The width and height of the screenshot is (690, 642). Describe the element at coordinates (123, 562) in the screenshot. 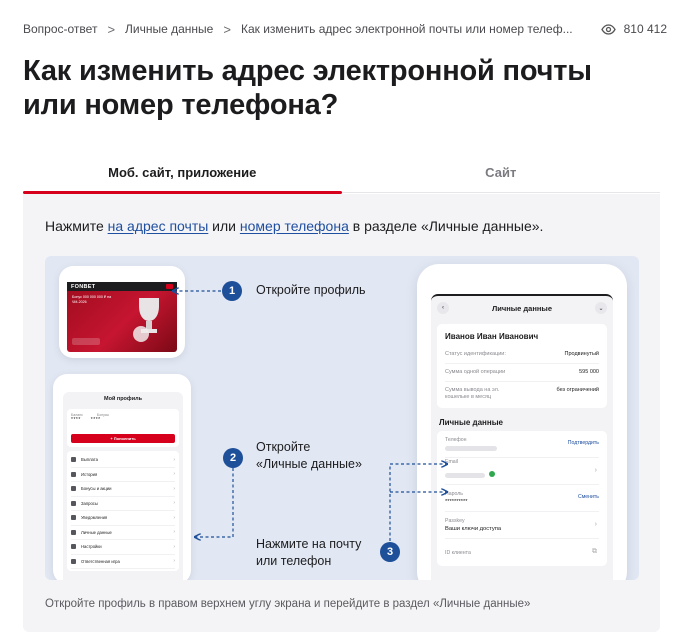

I see `menu-item: Ответственная игра ›` at that location.